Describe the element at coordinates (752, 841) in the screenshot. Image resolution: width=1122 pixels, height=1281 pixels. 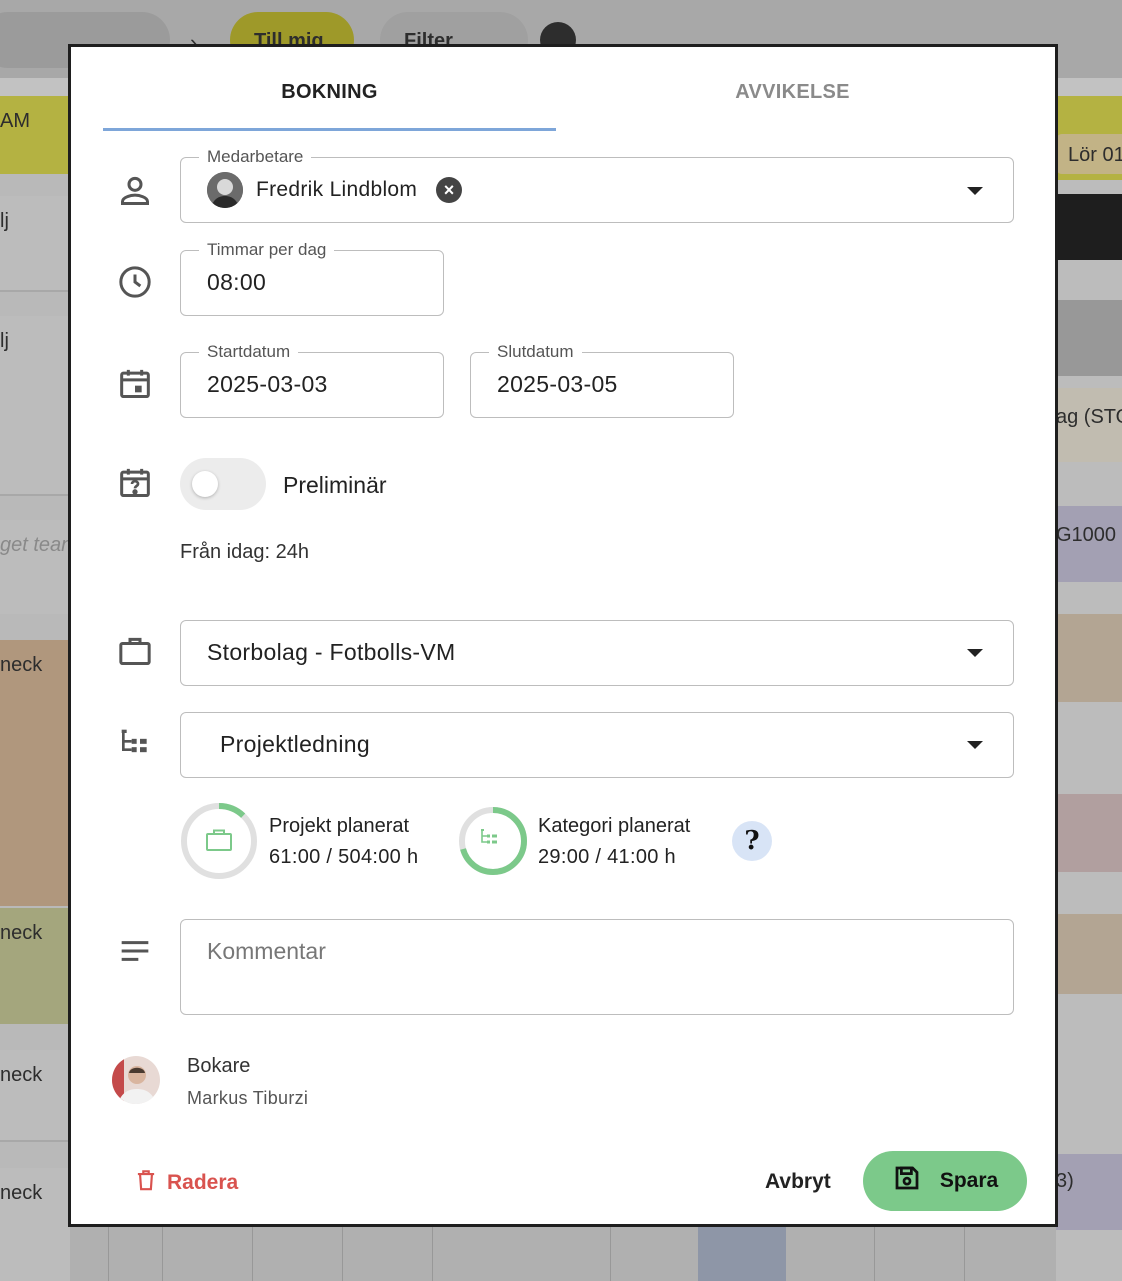
I see `help-icon: ?` at that location.